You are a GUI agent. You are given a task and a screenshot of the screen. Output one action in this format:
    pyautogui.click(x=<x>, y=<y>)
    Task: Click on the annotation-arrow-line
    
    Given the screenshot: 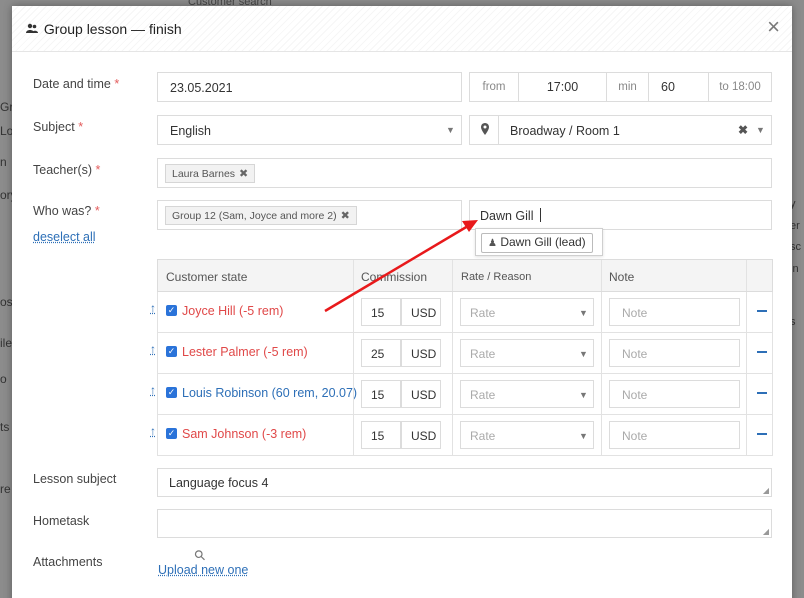 What is the action you would take?
    pyautogui.click(x=396, y=268)
    